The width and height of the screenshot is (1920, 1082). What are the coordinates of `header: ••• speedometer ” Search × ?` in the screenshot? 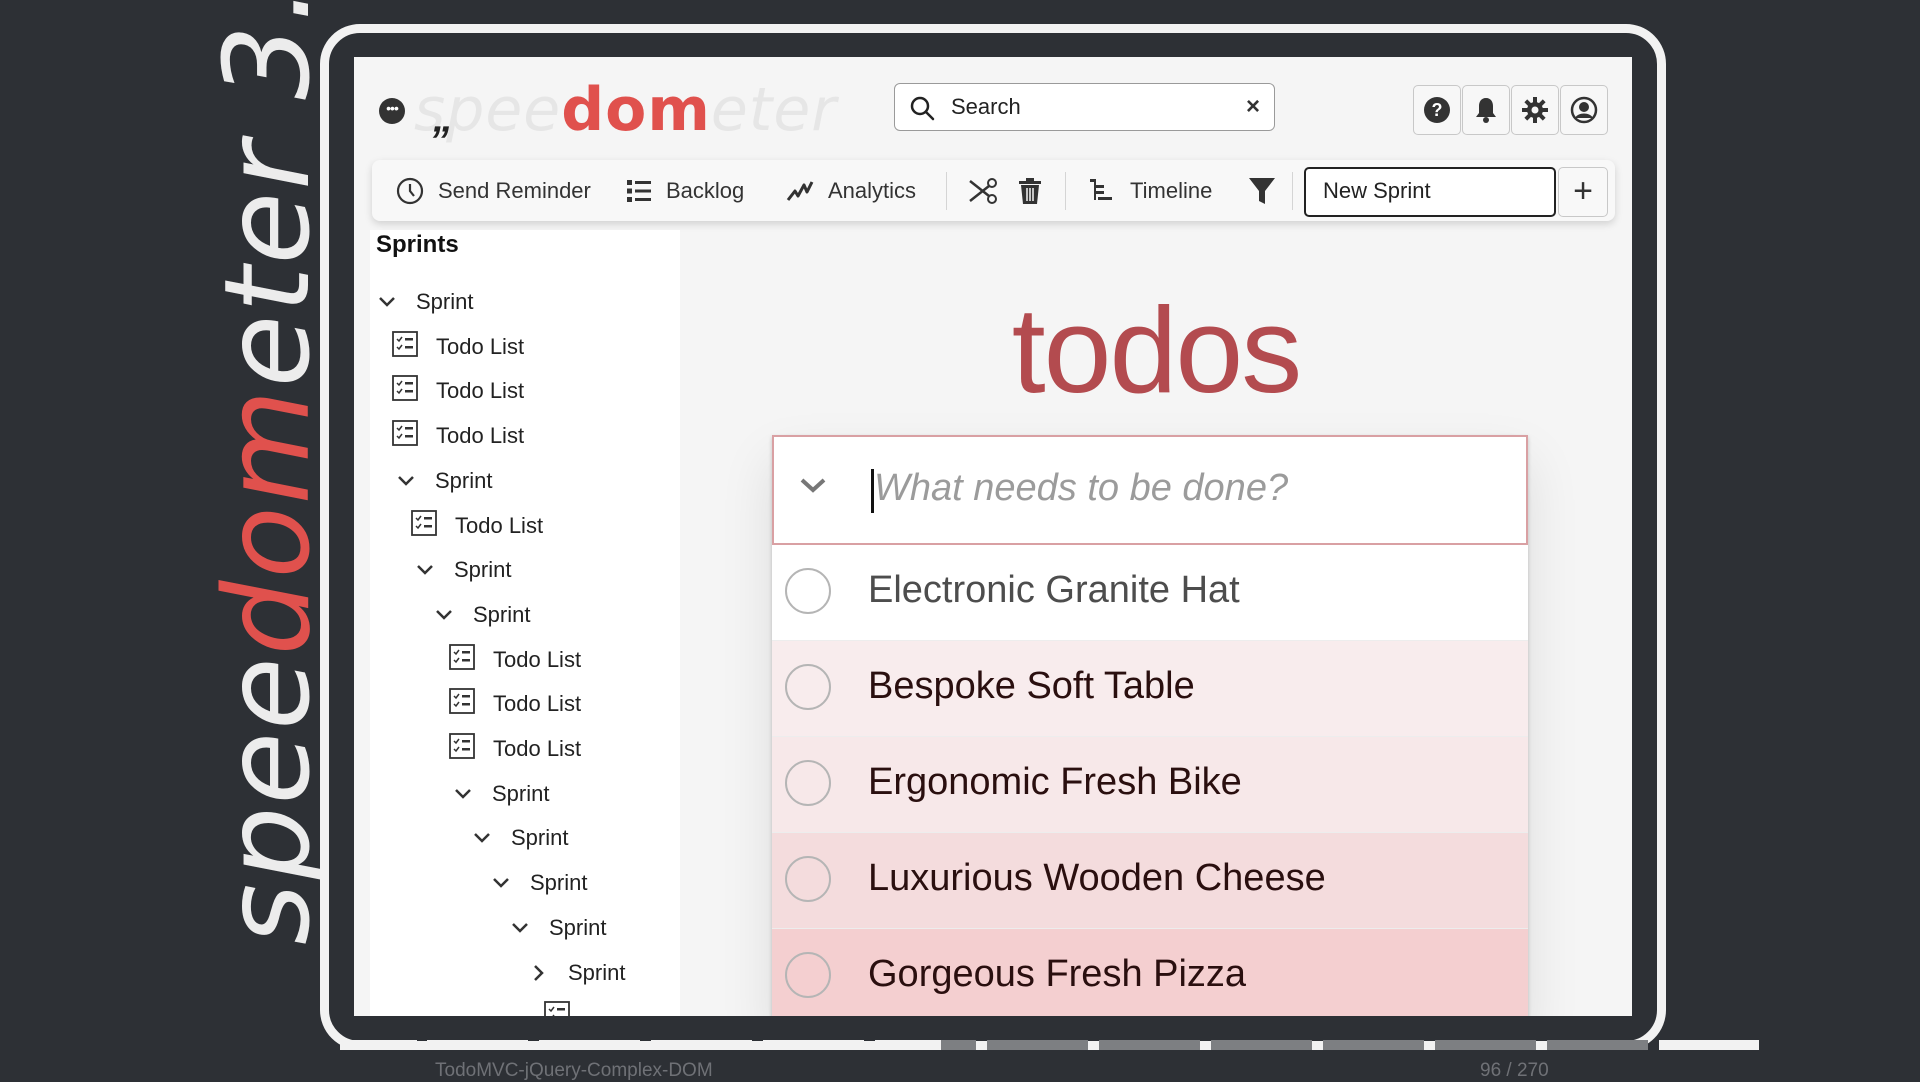 It's located at (993, 110).